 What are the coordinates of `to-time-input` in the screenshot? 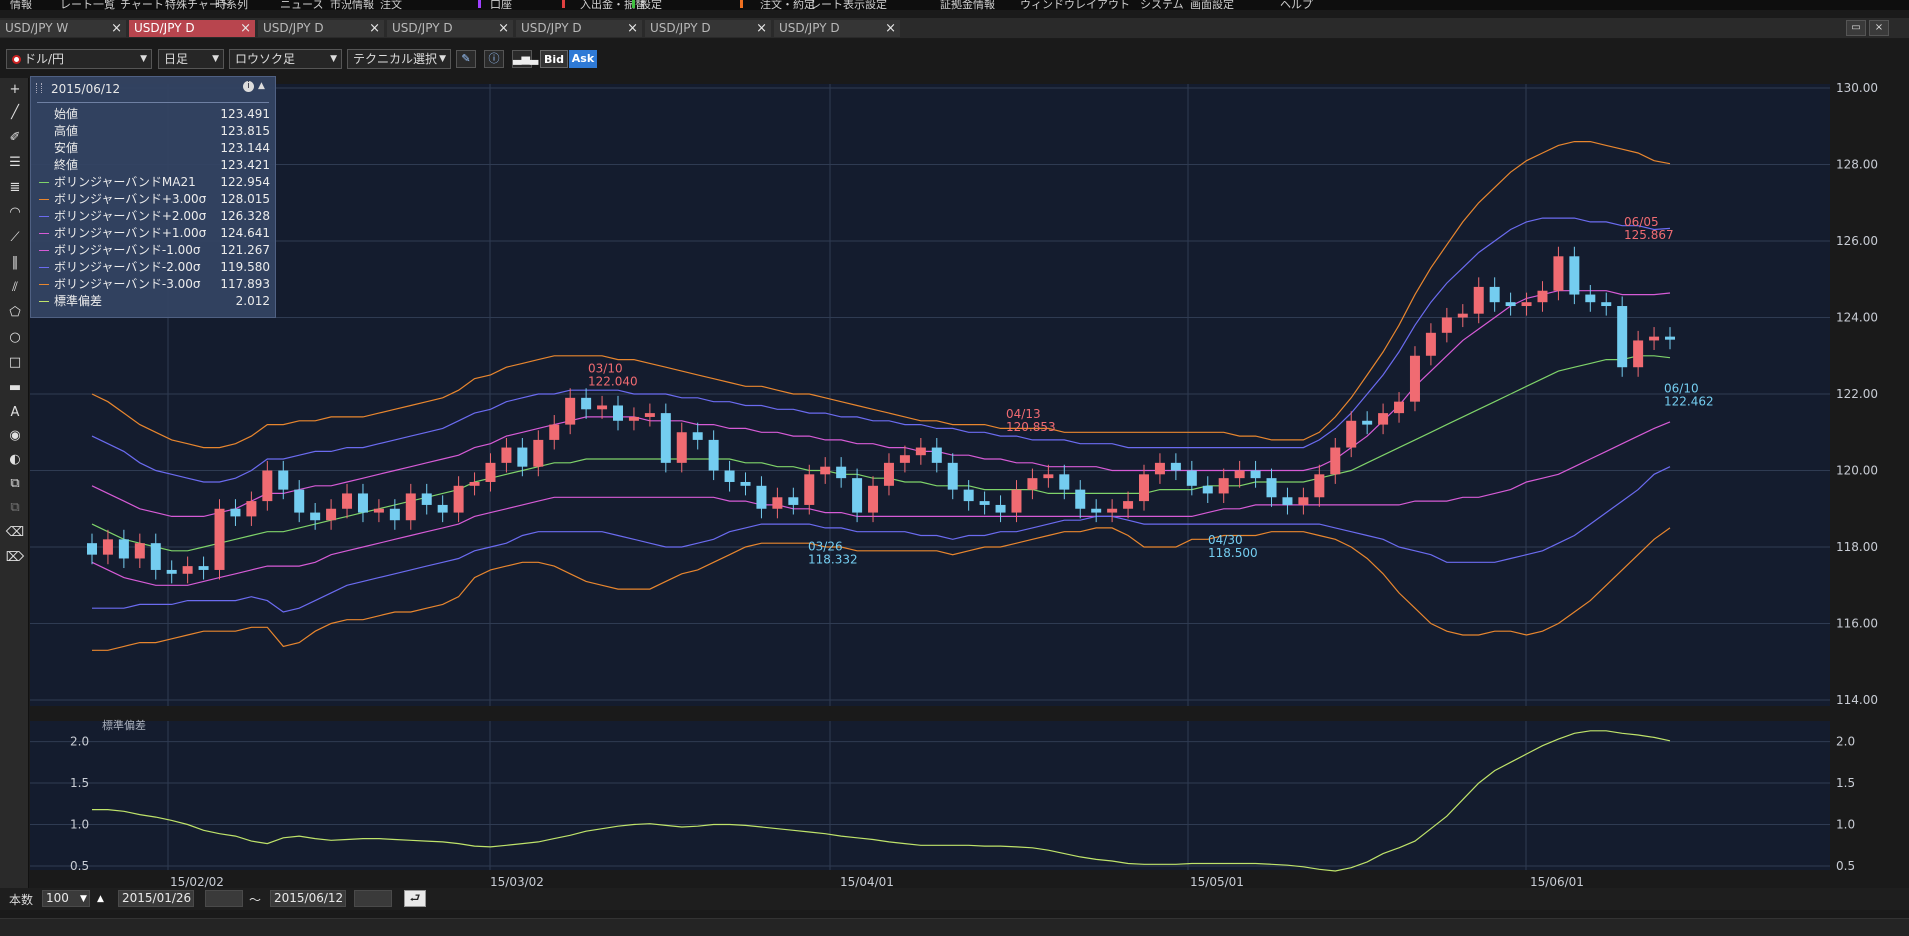 It's located at (373, 898).